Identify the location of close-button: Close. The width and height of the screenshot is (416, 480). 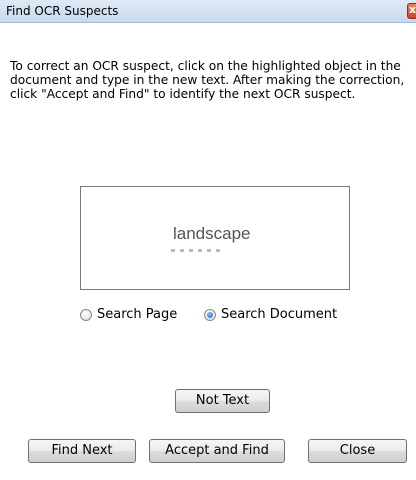
(357, 451).